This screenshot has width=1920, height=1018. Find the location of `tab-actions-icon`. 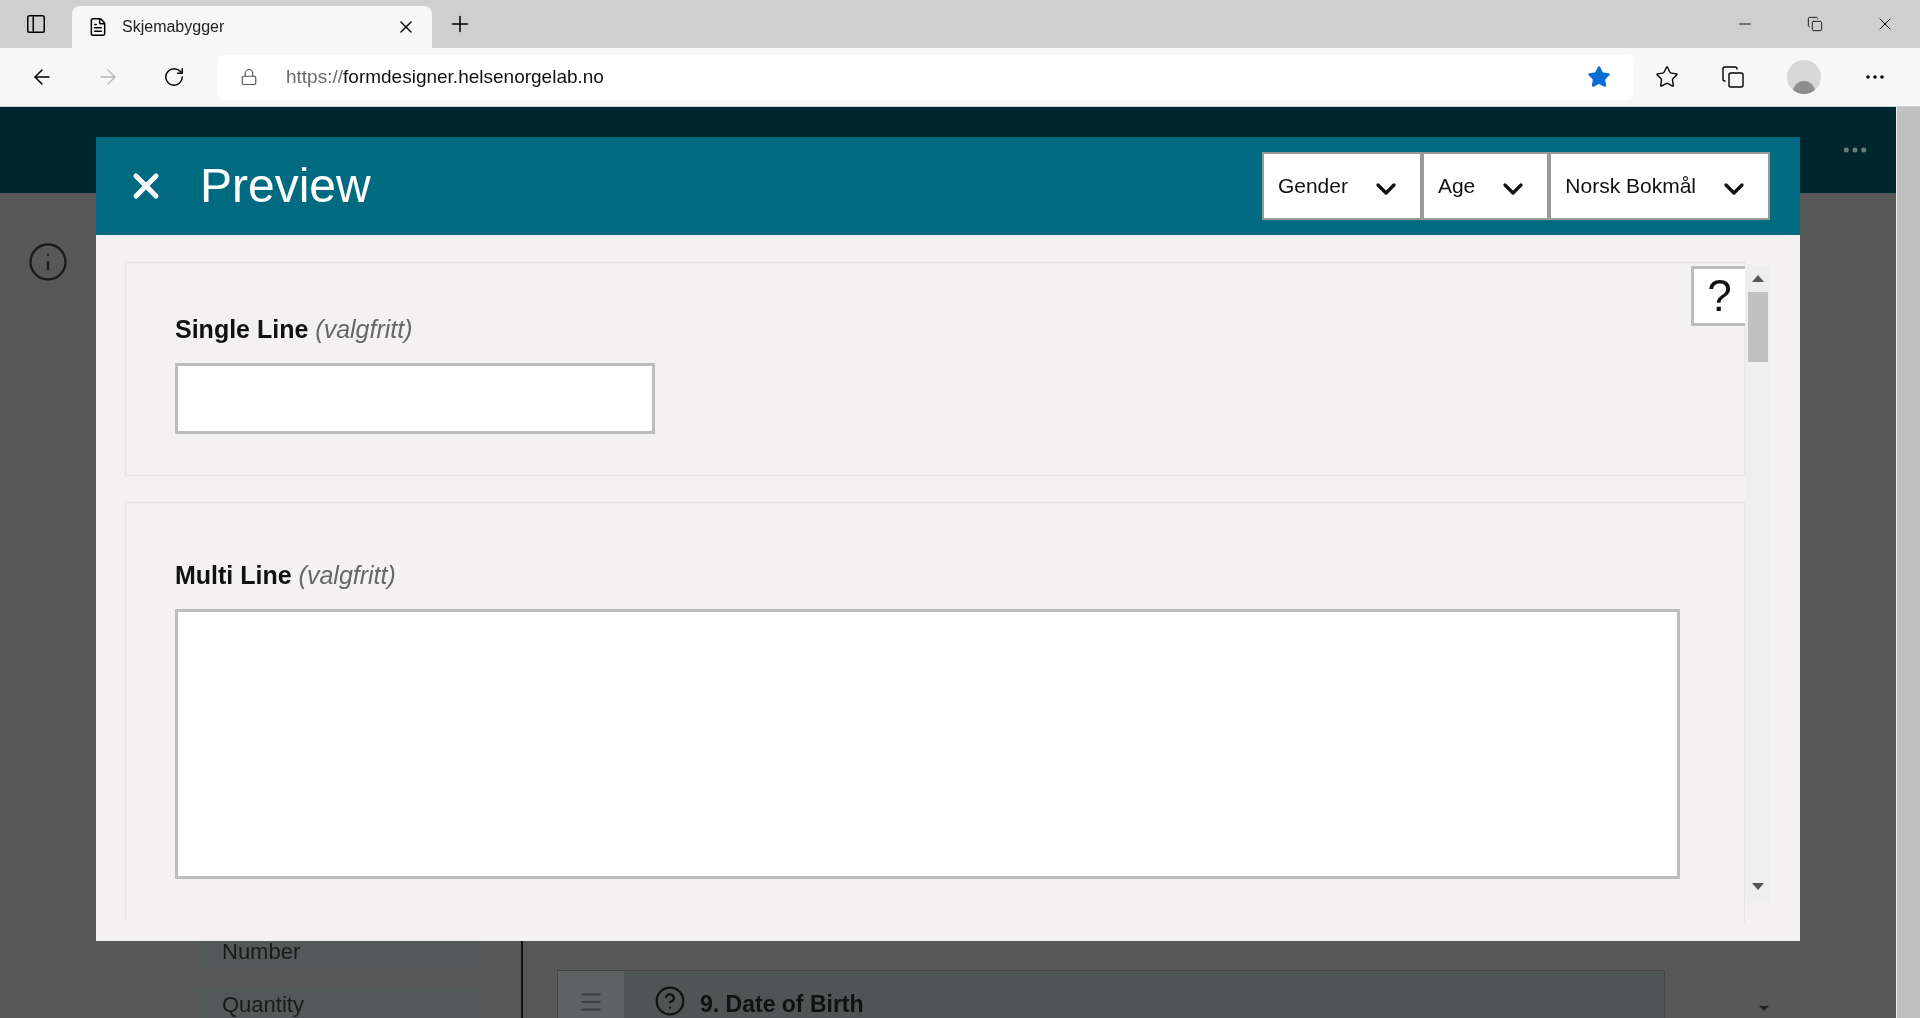

tab-actions-icon is located at coordinates (36, 24).